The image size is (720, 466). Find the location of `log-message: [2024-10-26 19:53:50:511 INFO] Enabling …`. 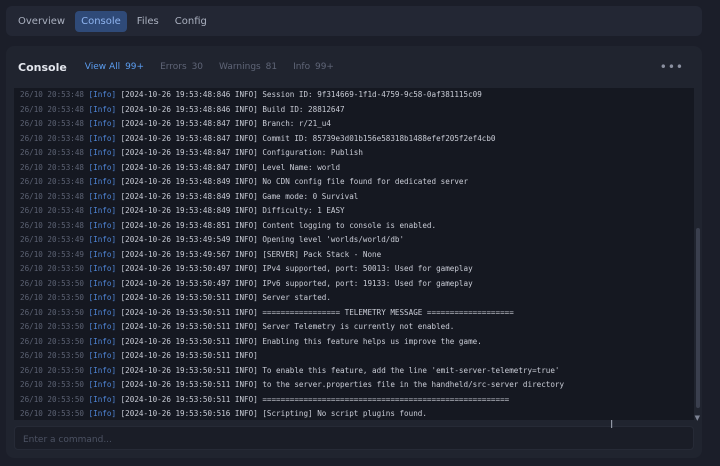

log-message: [2024-10-26 19:53:50:511 INFO] Enabling … is located at coordinates (301, 341).